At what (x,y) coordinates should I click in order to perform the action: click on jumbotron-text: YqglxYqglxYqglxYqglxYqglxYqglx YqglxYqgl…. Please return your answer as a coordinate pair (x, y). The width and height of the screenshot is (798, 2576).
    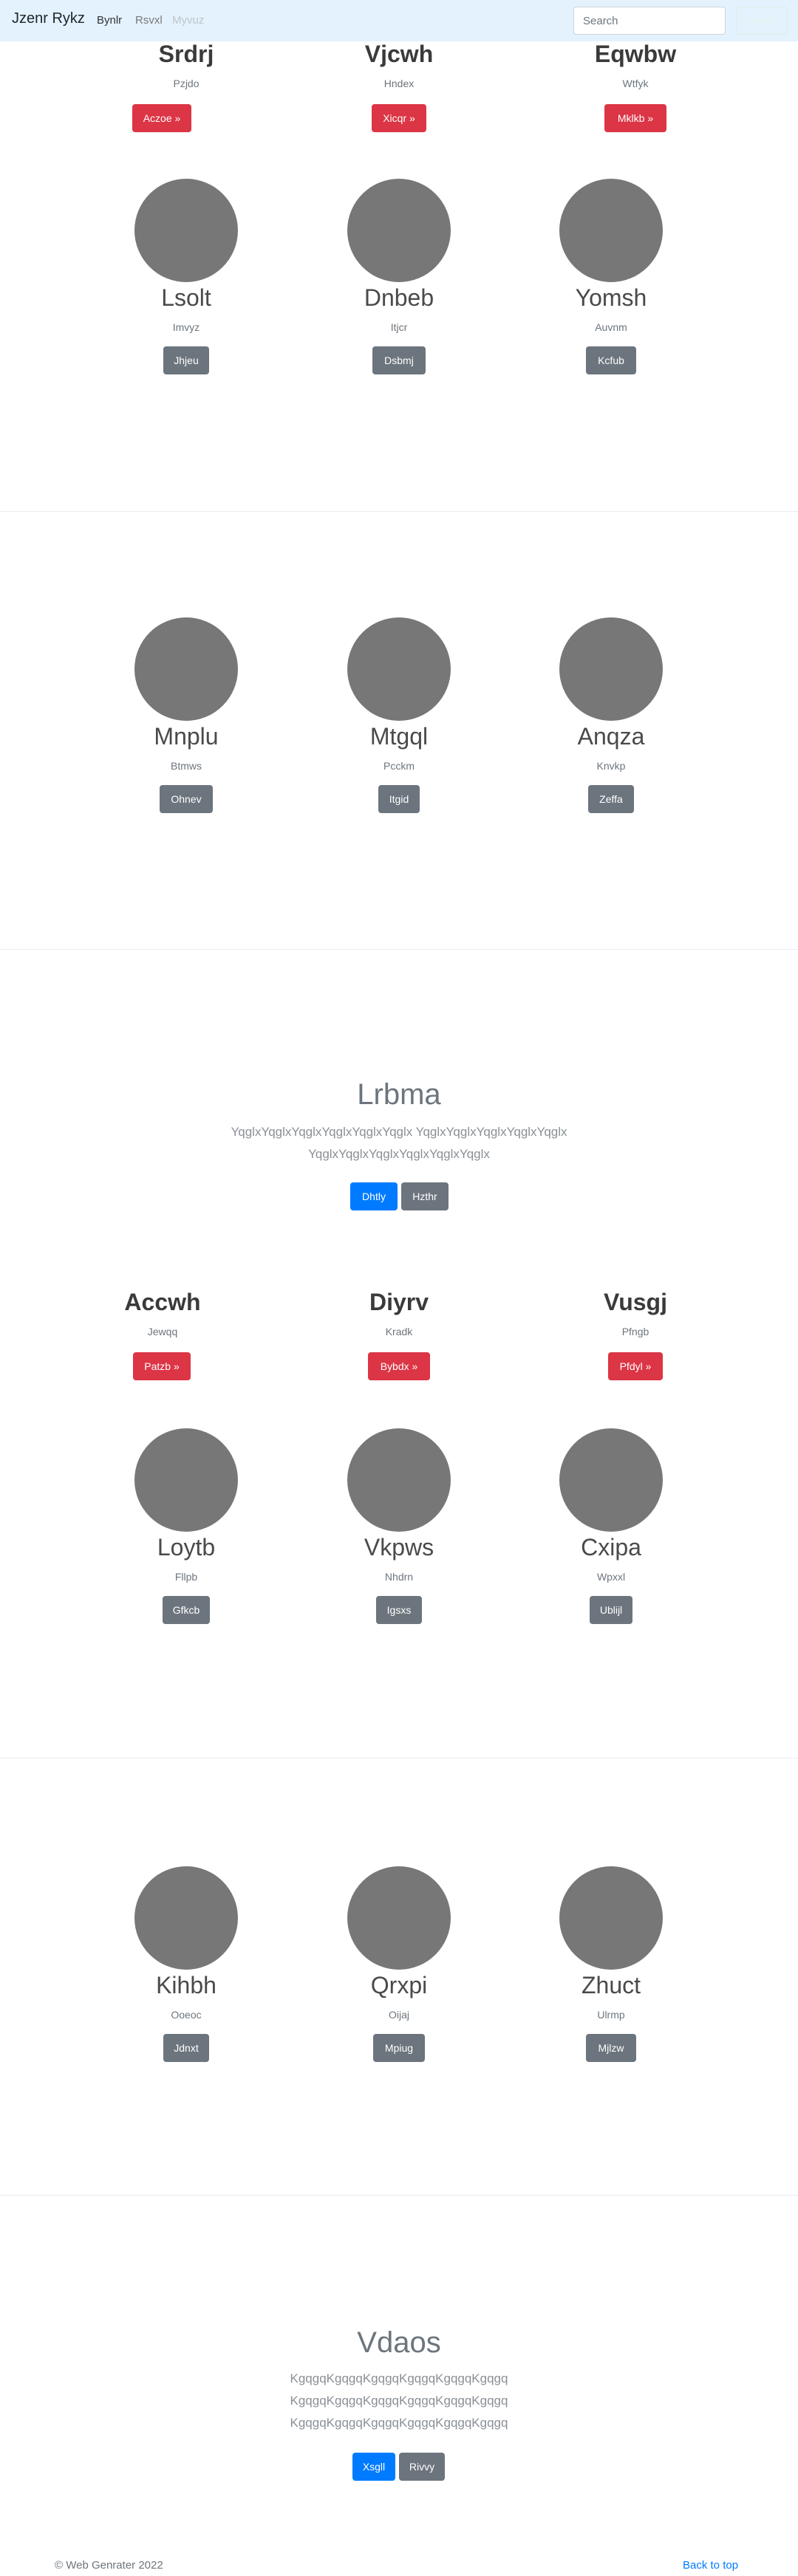
    Looking at the image, I should click on (399, 1143).